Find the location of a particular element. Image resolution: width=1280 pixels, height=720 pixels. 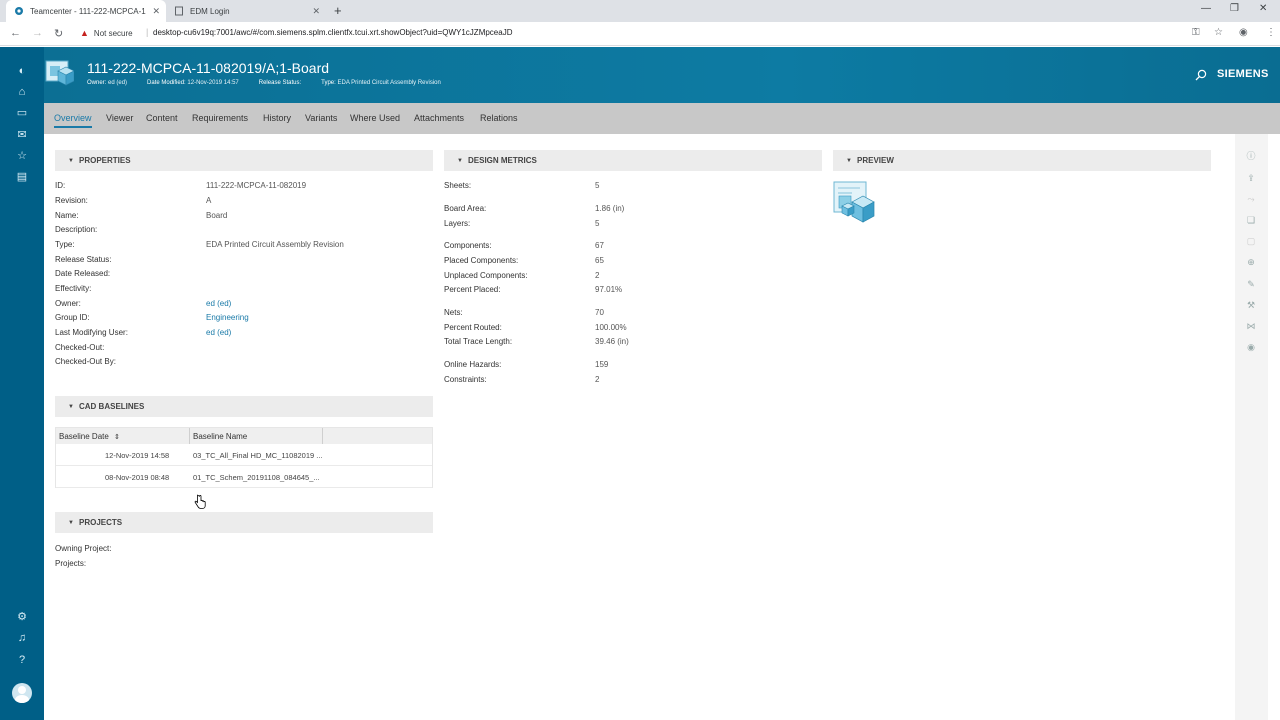

meta-date-modified: Date Modified: 12-Nov-2019 14:57 is located at coordinates (193, 83).